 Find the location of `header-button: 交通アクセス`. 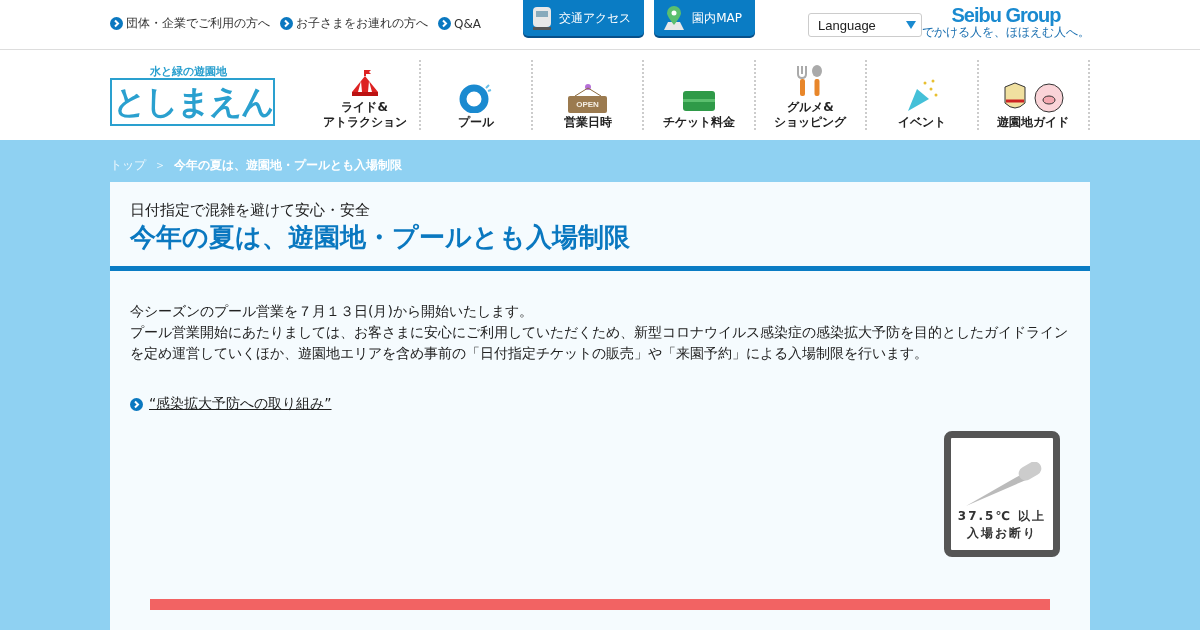

header-button: 交通アクセス is located at coordinates (584, 18).